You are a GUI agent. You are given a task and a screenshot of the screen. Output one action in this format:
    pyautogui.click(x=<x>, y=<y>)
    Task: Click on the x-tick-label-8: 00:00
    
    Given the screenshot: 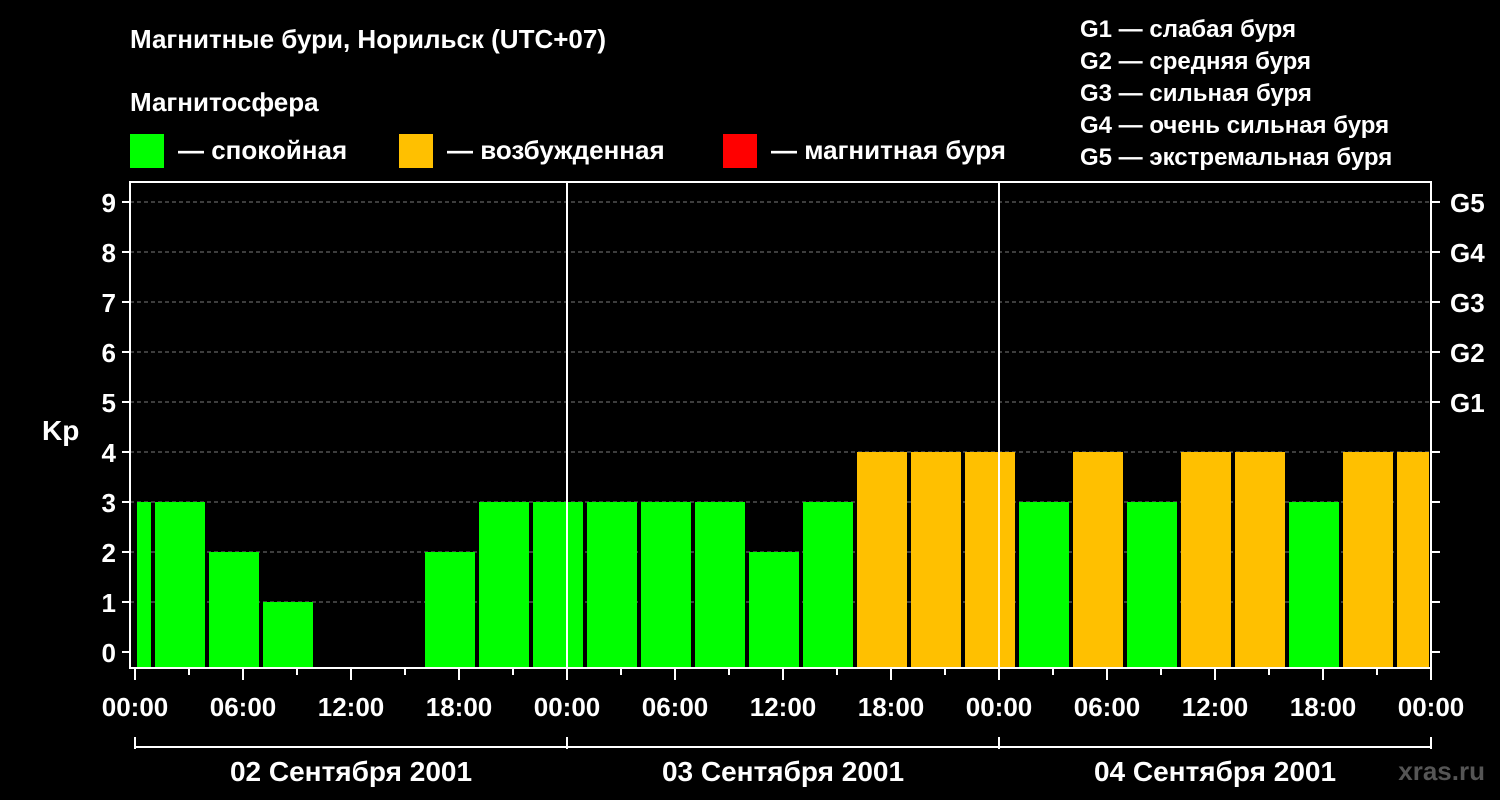 What is the action you would take?
    pyautogui.click(x=999, y=707)
    